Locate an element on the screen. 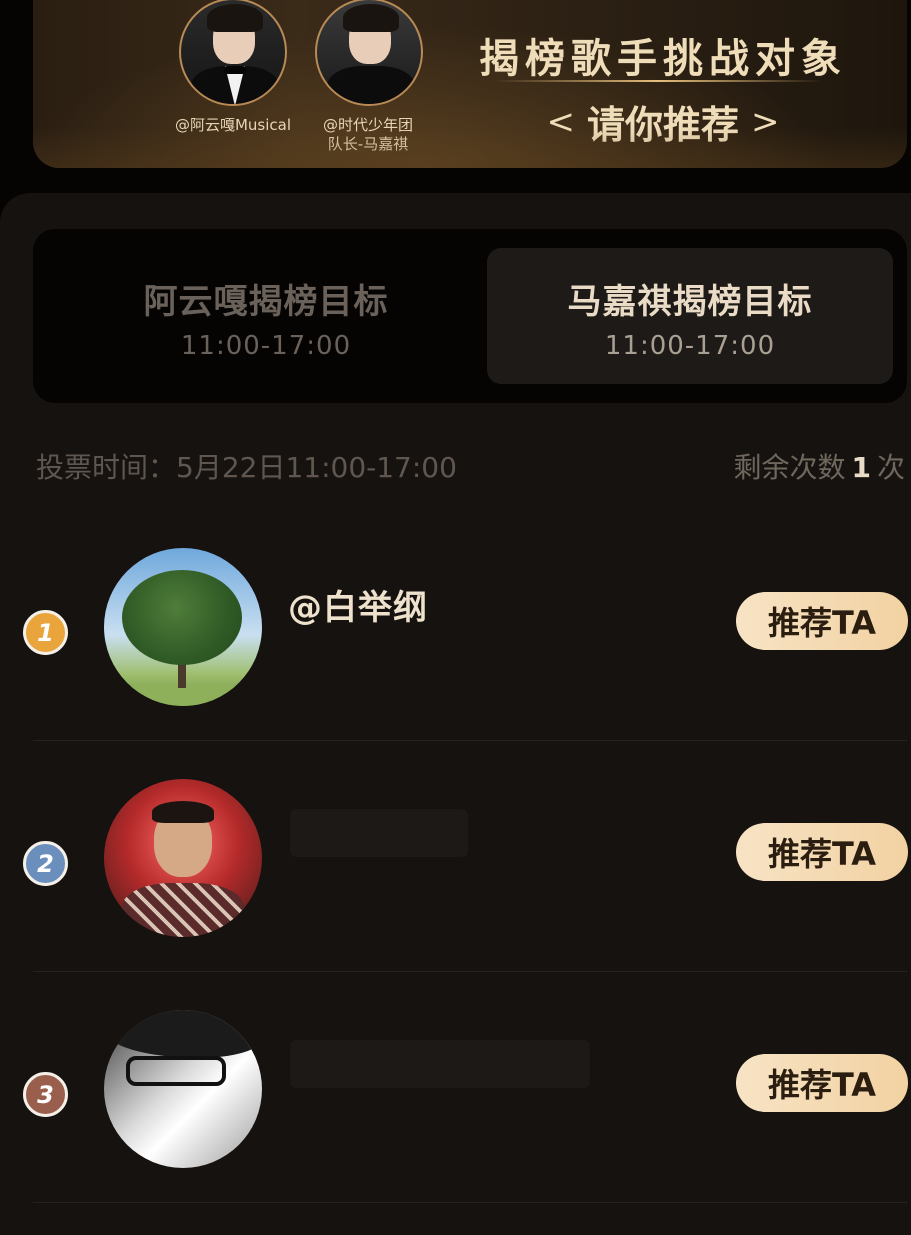  remaining-votes: 剩余次数 1 次 is located at coordinates (819, 466).